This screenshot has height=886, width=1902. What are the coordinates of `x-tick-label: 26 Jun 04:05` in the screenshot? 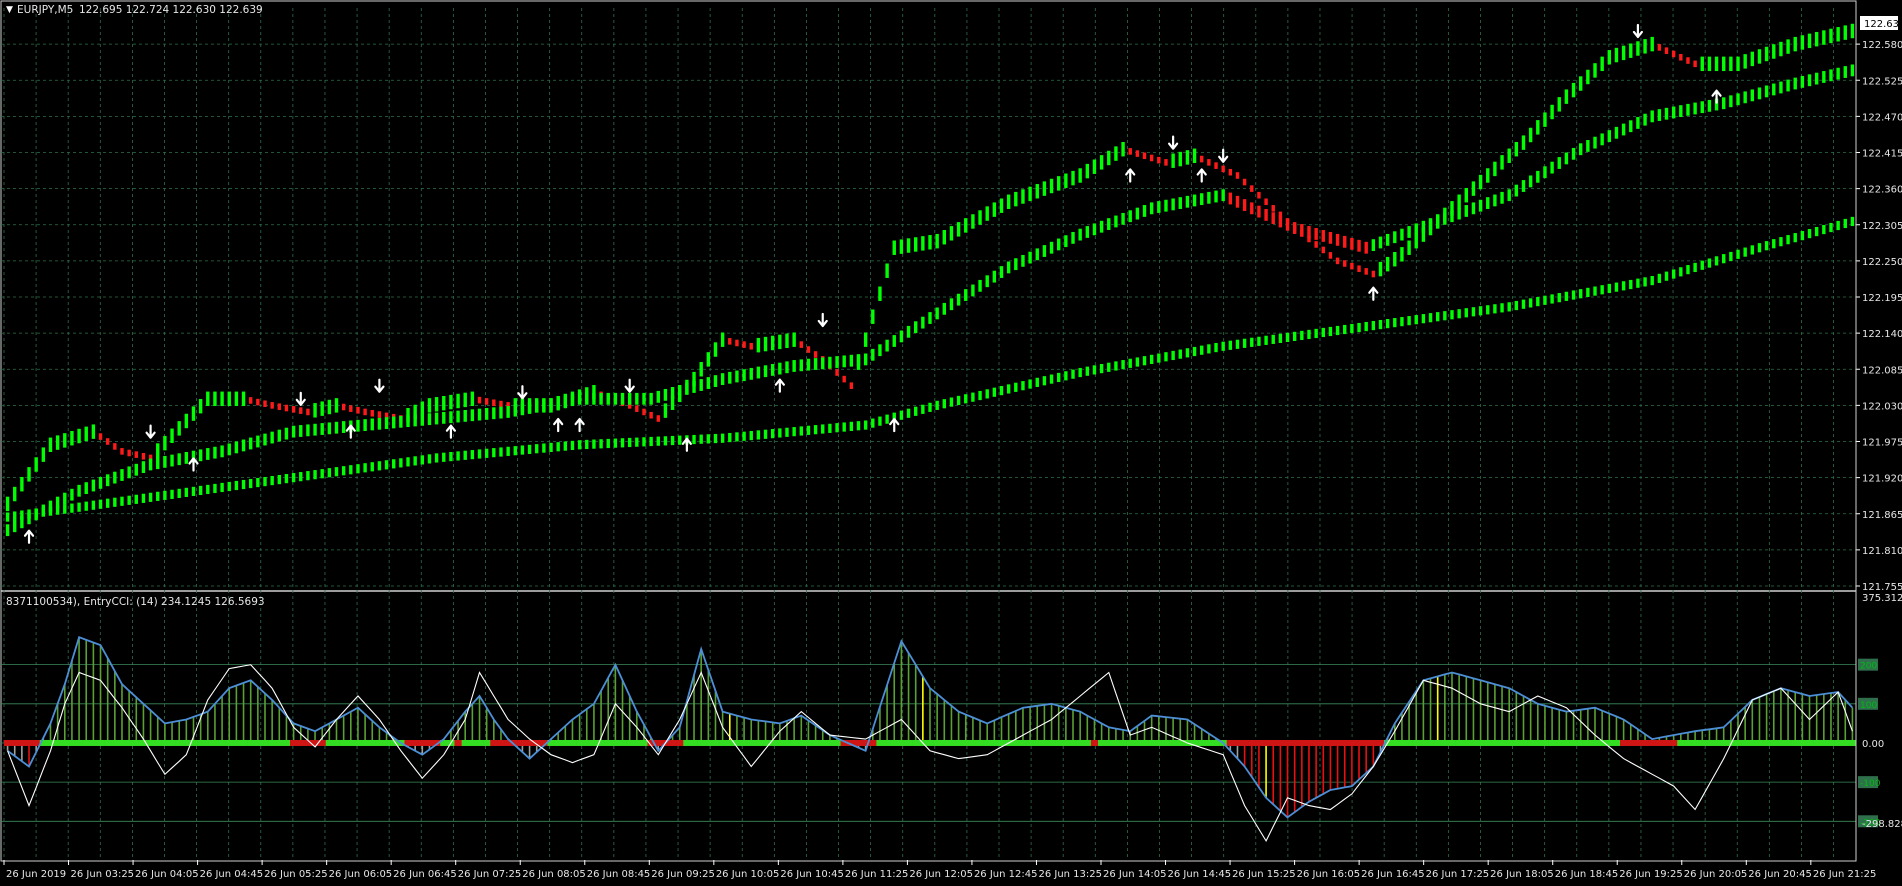 It's located at (167, 874).